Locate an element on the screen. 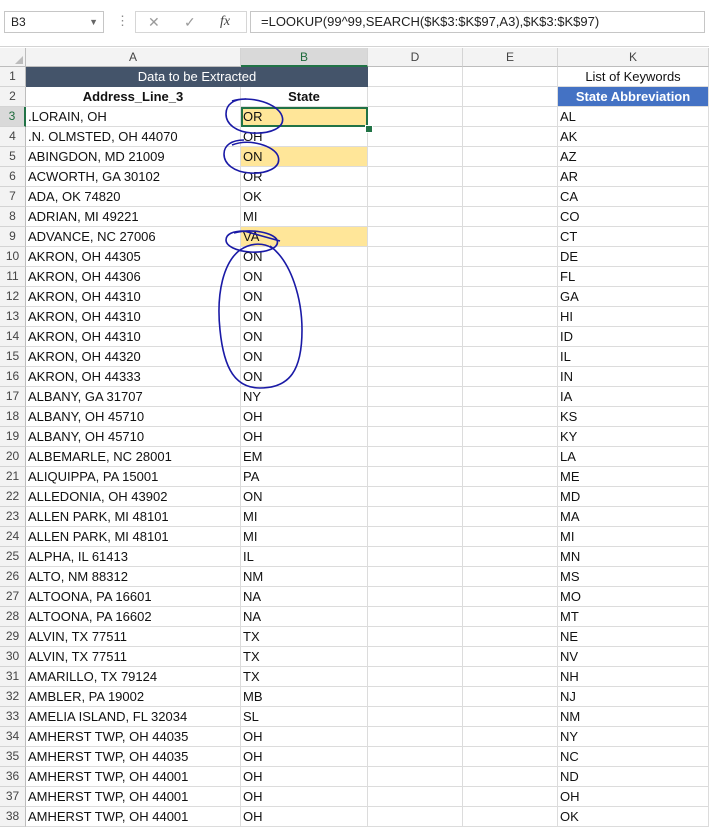 This screenshot has width=709, height=832. state-cell: NY is located at coordinates (304, 397).